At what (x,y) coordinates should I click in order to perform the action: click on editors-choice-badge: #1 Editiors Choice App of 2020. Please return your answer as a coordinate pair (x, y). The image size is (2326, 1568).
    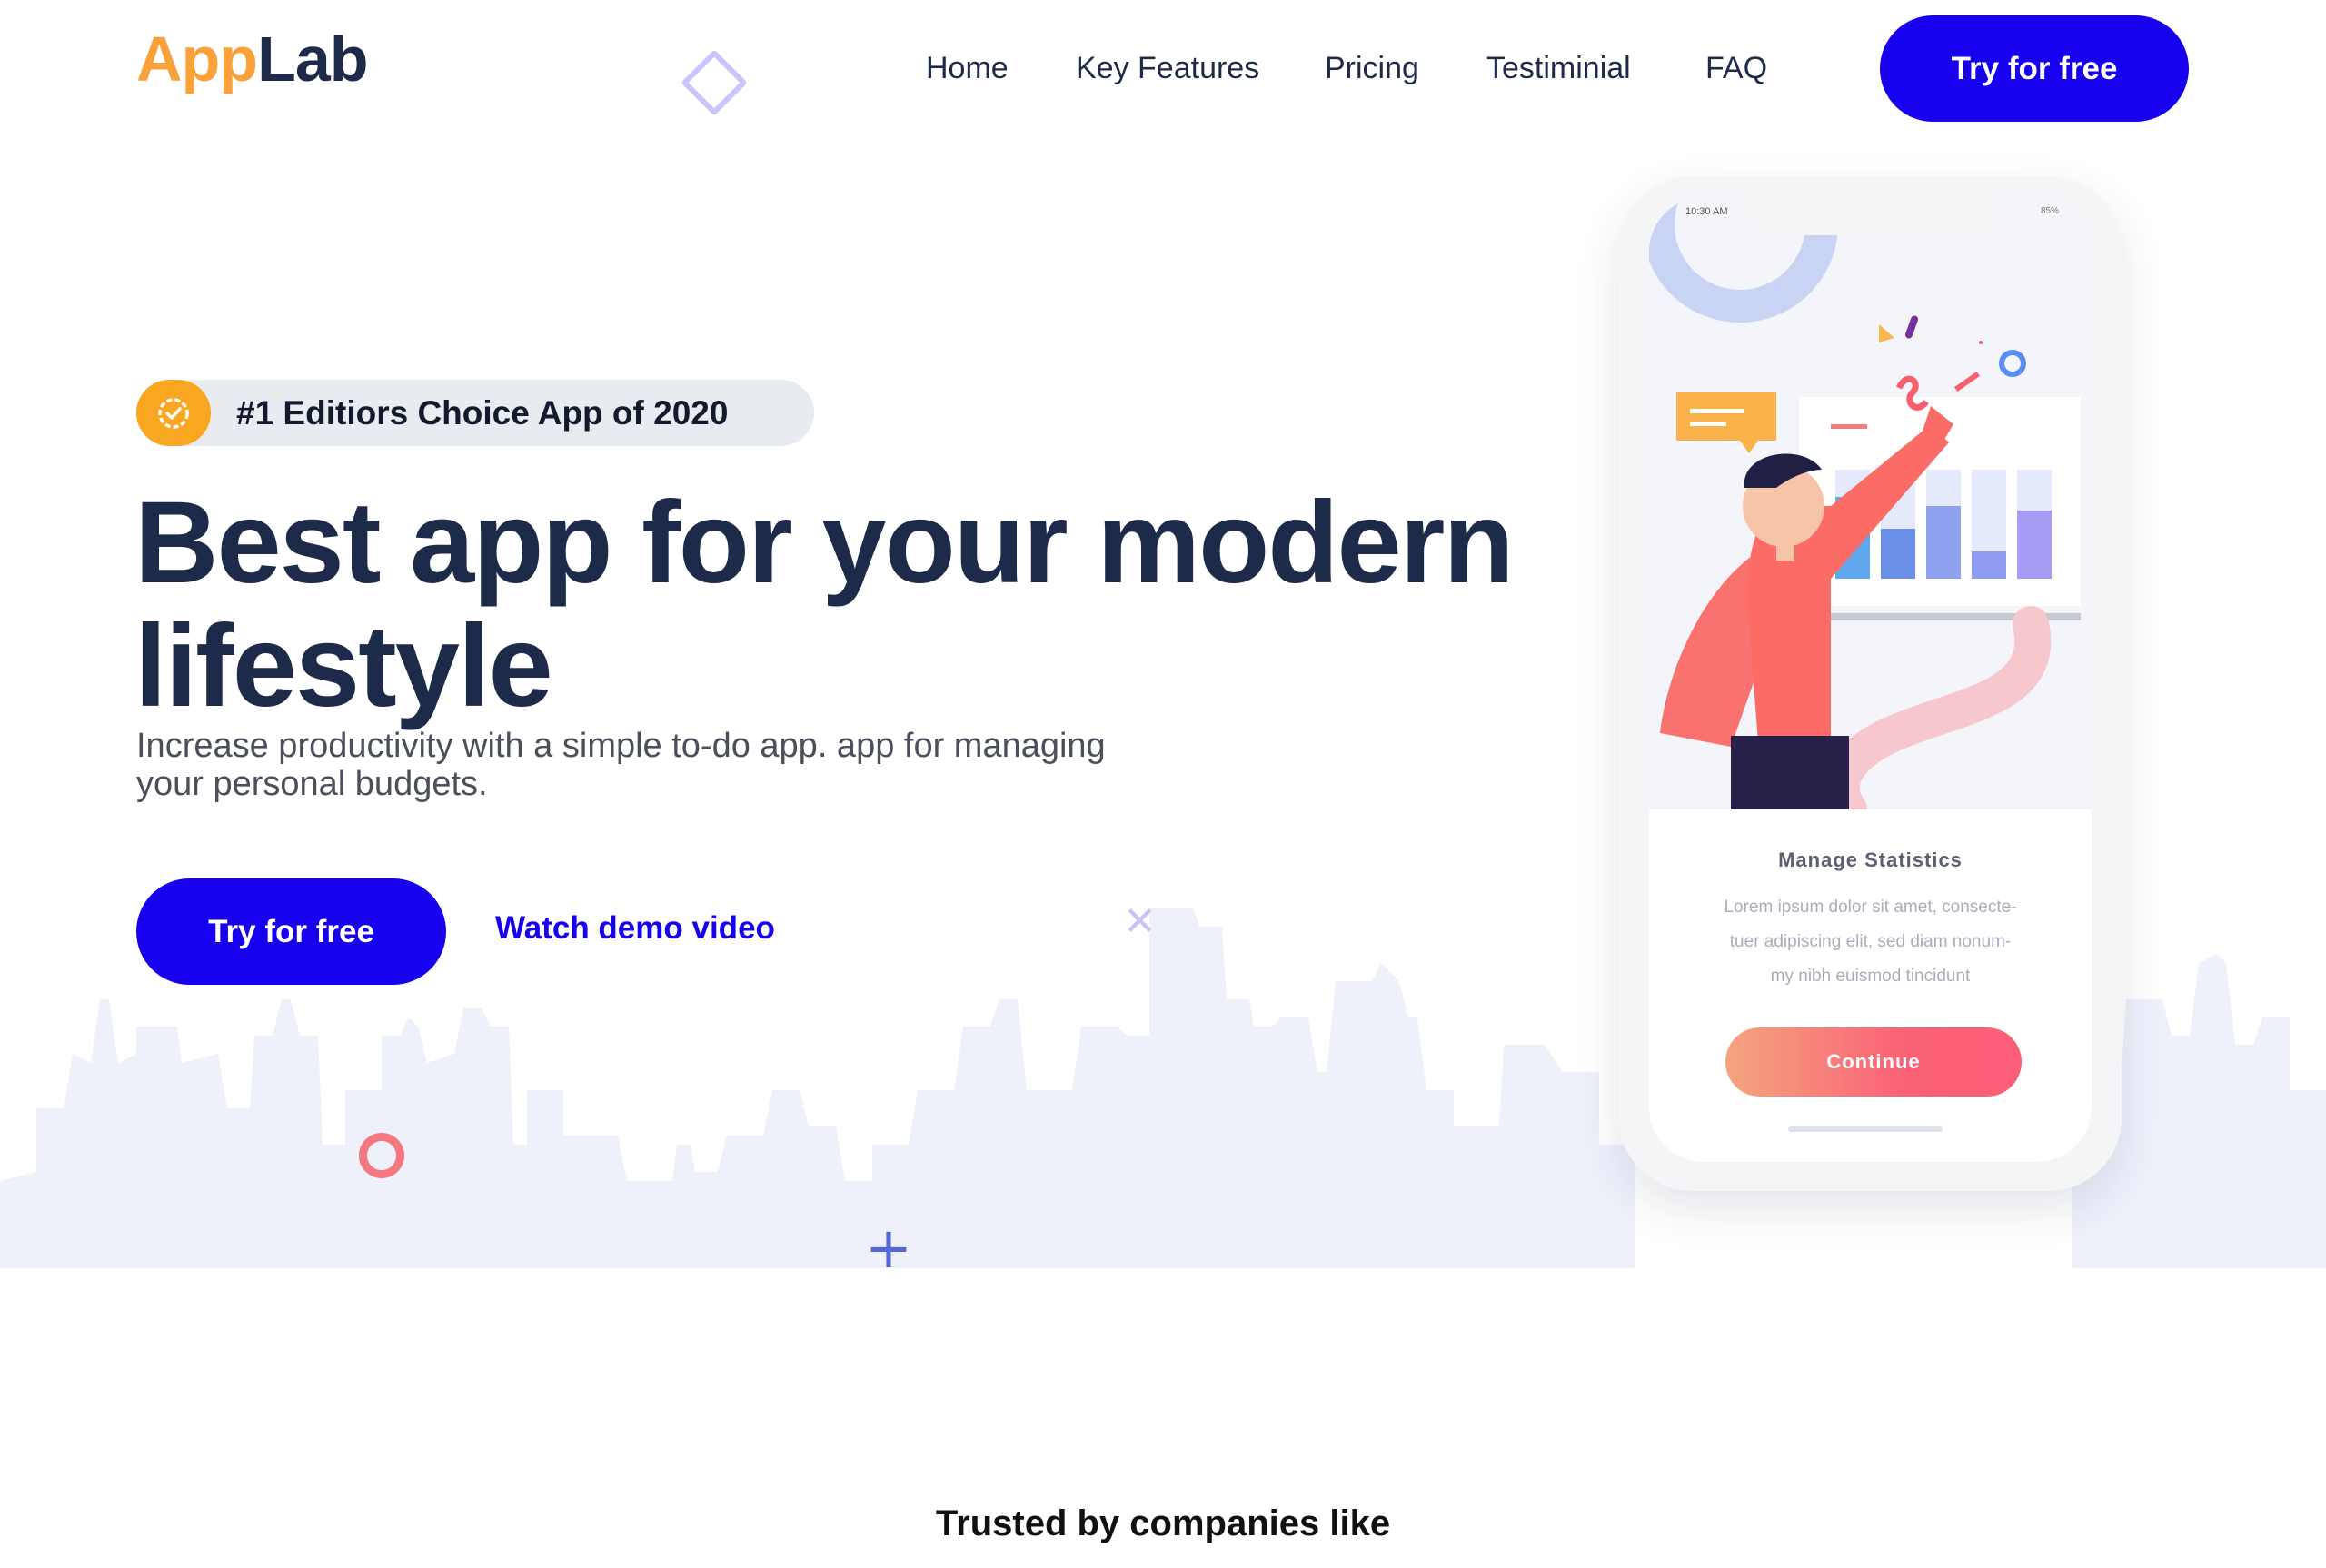
    Looking at the image, I should click on (475, 413).